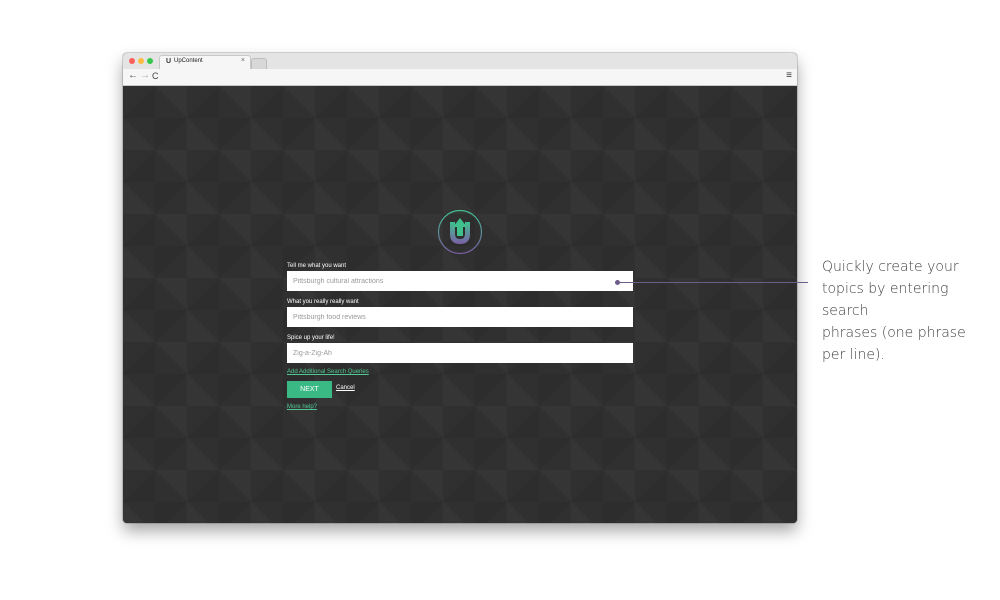  I want to click on browser-toolbar: ← → C ≡, so click(460, 77).